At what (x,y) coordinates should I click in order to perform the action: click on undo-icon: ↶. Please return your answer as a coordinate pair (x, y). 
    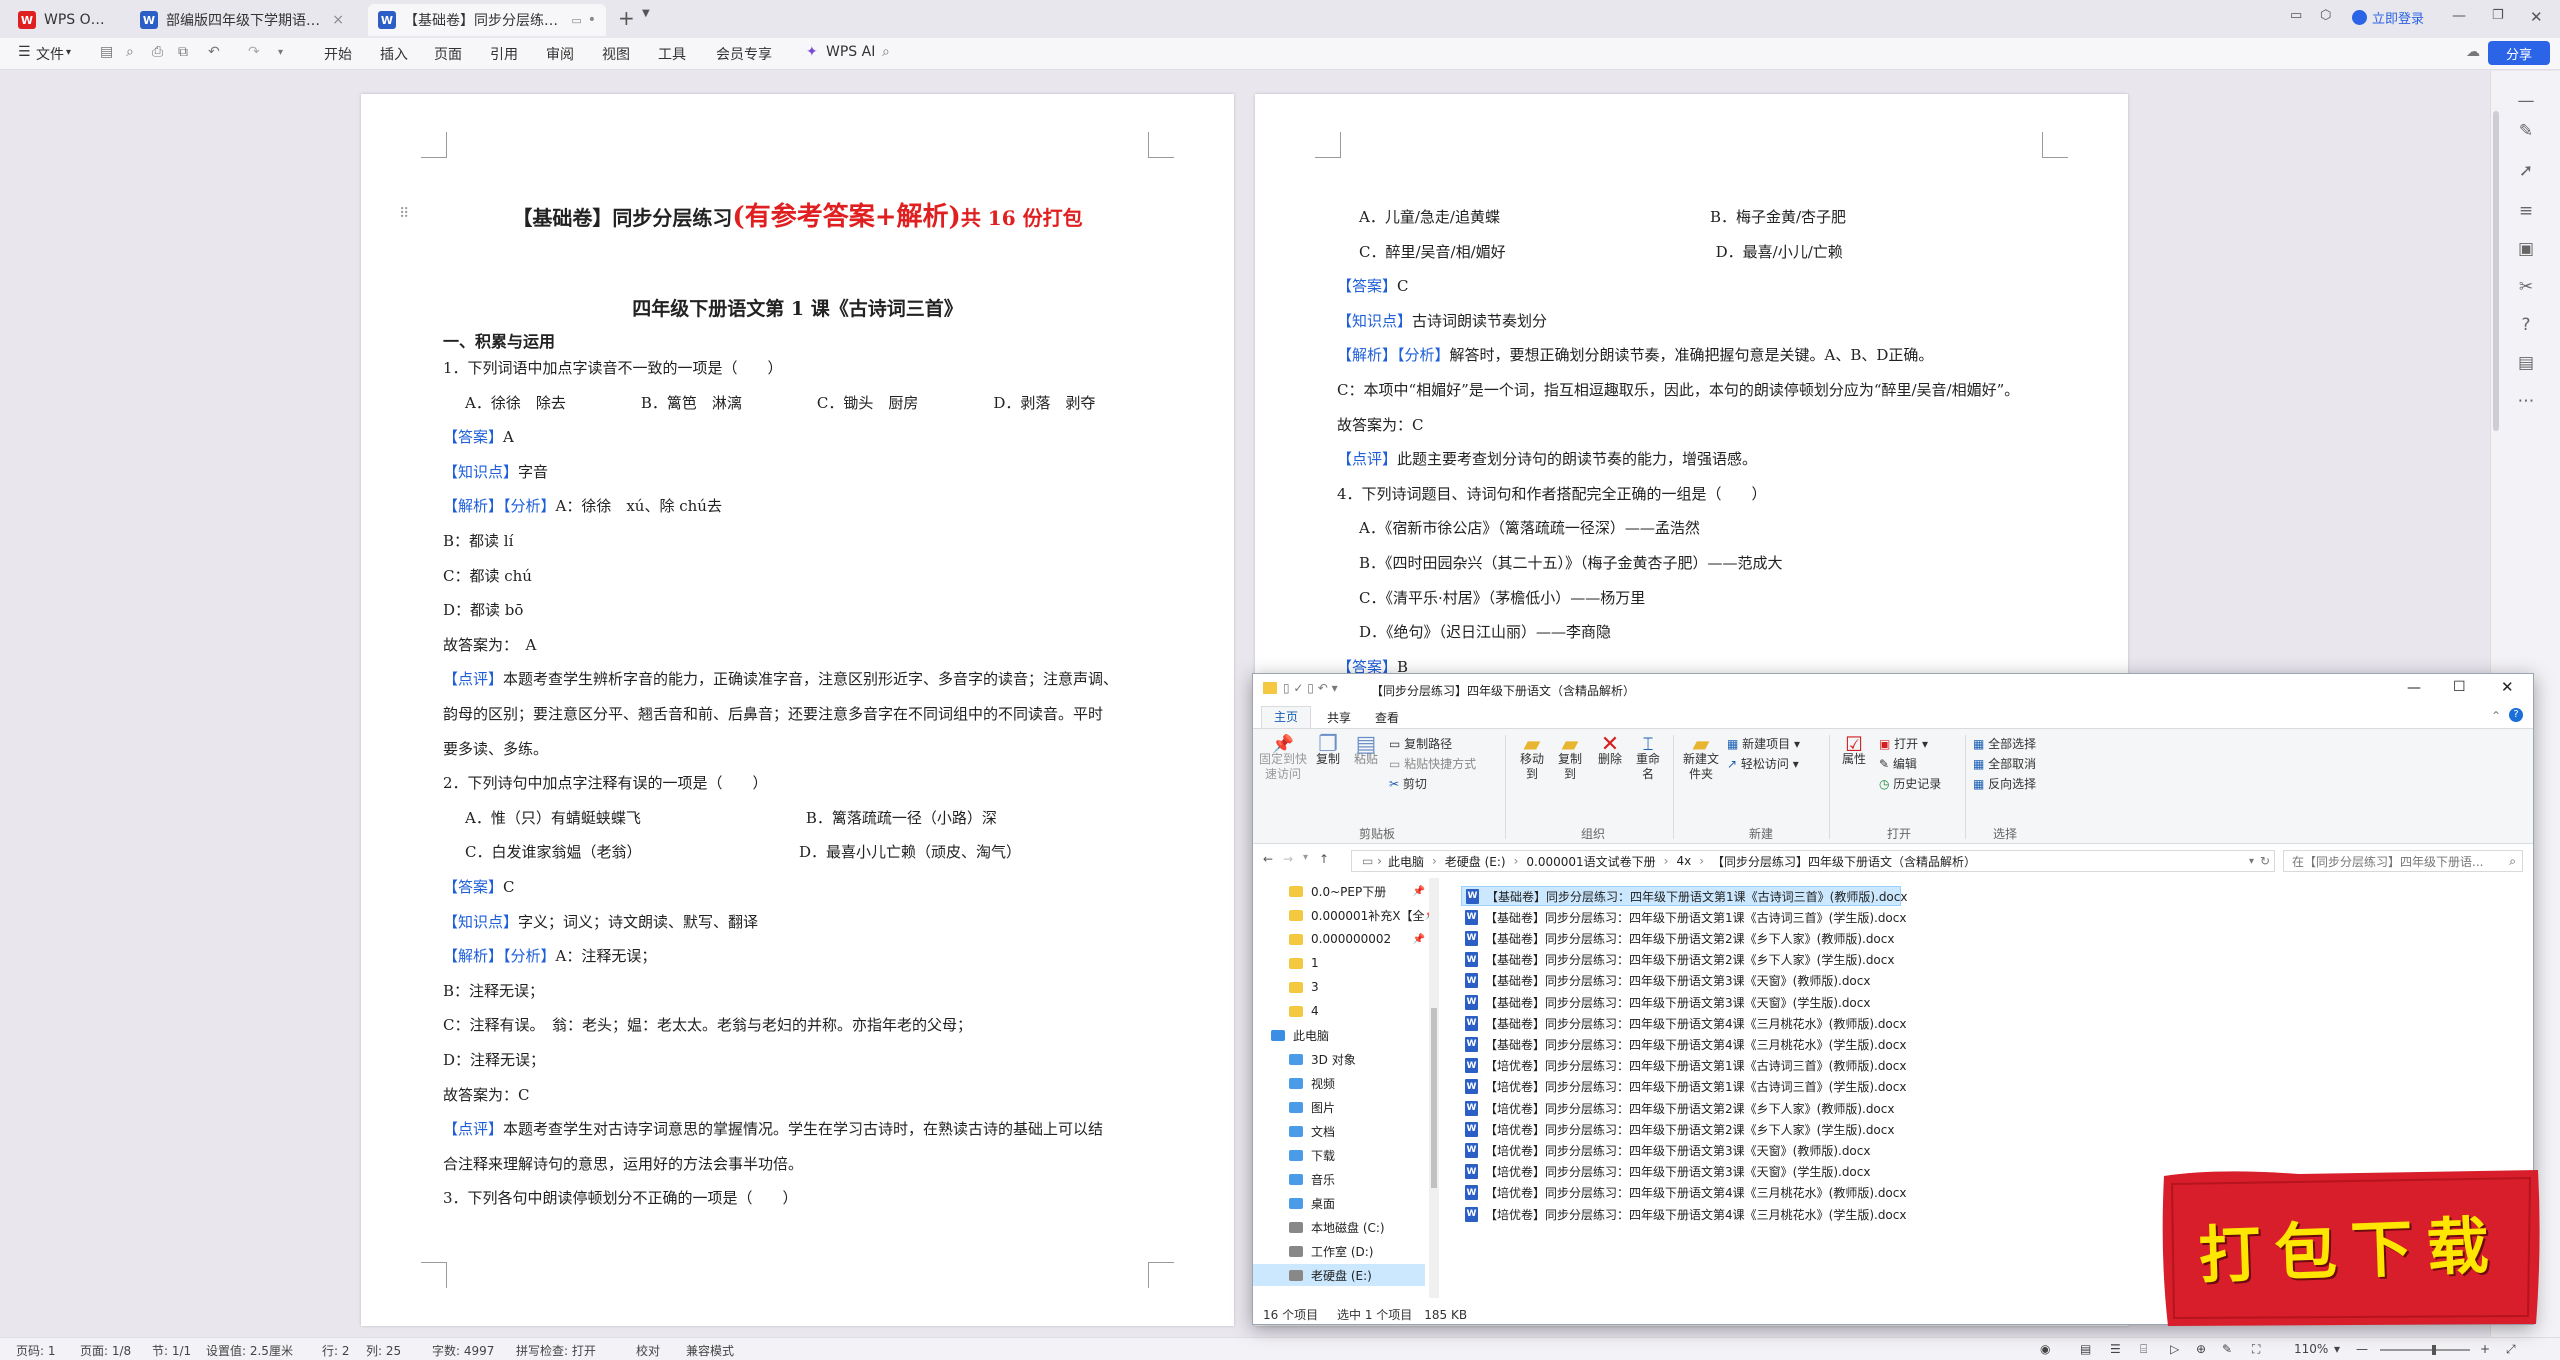
    Looking at the image, I should click on (214, 52).